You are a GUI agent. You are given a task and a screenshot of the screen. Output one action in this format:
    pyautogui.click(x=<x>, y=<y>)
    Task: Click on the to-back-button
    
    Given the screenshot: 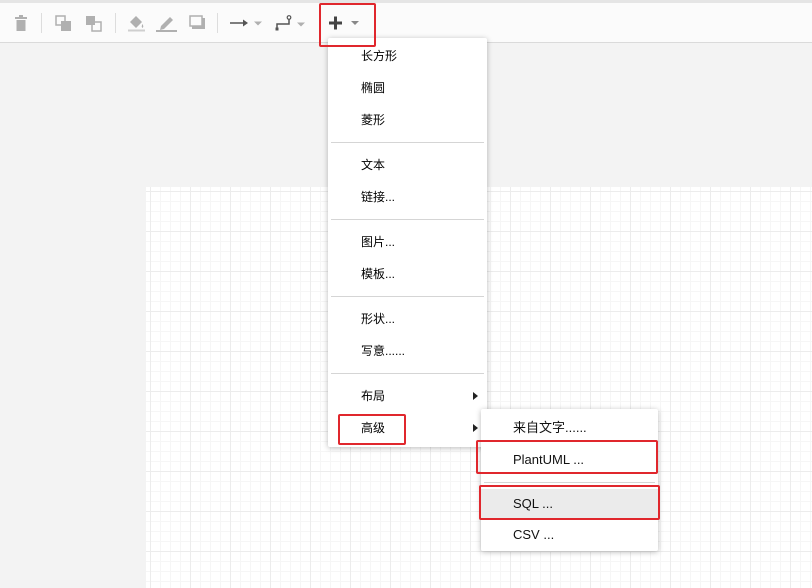 What is the action you would take?
    pyautogui.click(x=93, y=23)
    